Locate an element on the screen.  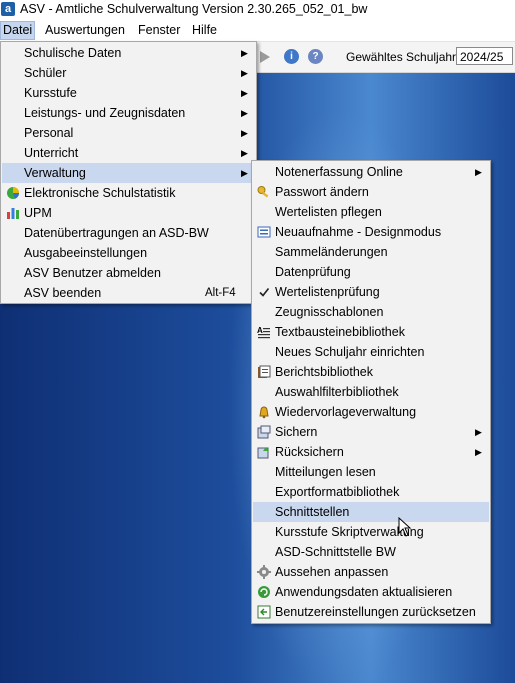
menu-item-asv-beenden: ASV beenden Alt-F4 is located at coordinates (128, 293).